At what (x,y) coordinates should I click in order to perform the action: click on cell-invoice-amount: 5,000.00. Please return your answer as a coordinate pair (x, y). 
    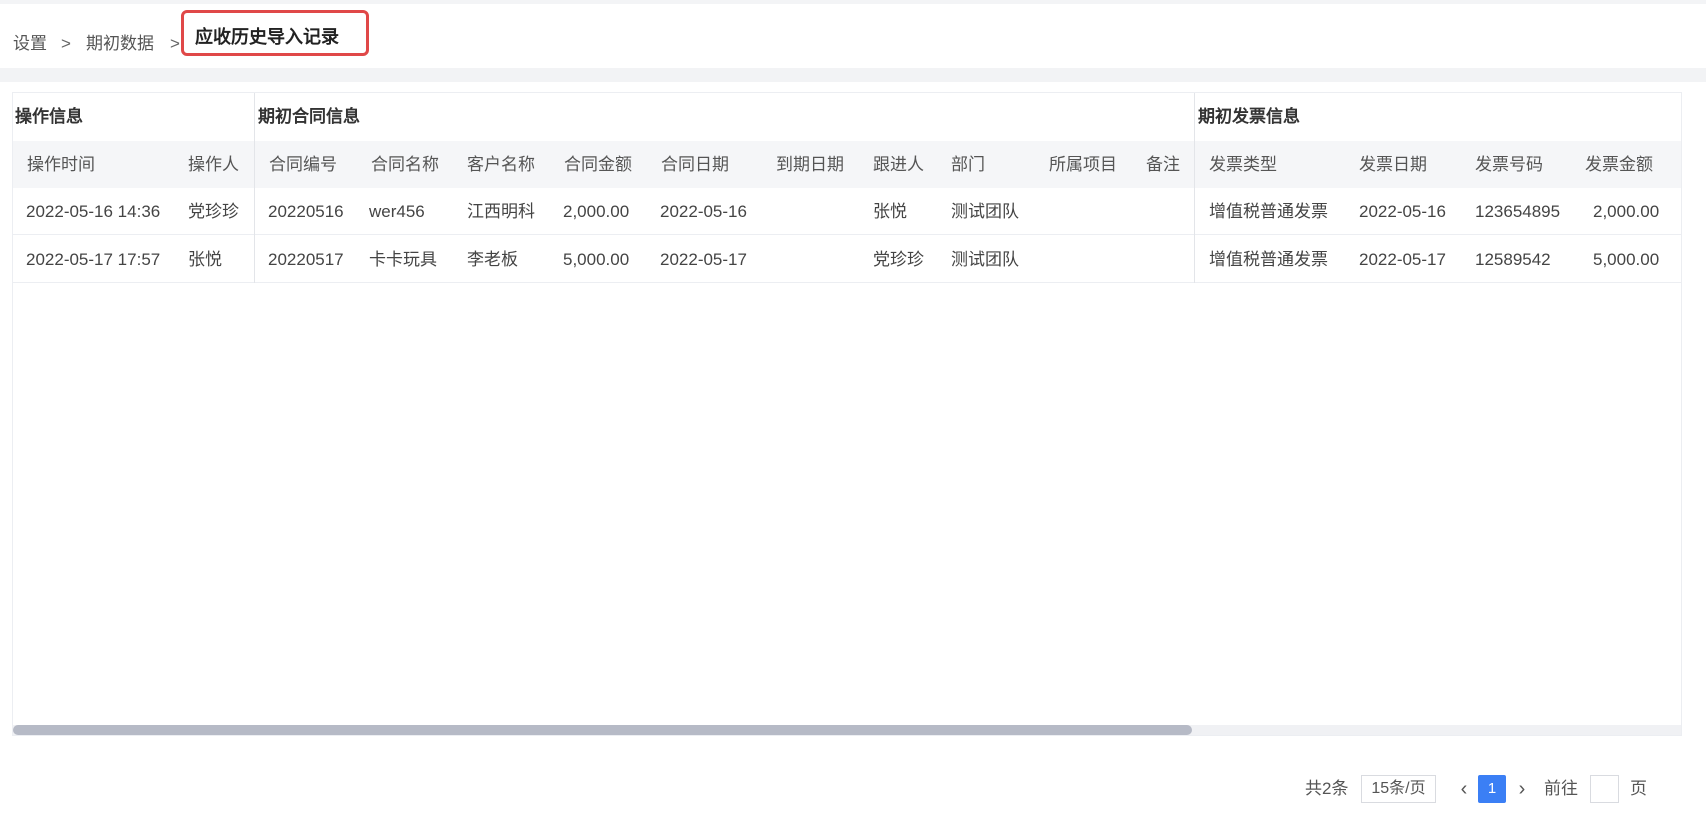
    Looking at the image, I should click on (1626, 259).